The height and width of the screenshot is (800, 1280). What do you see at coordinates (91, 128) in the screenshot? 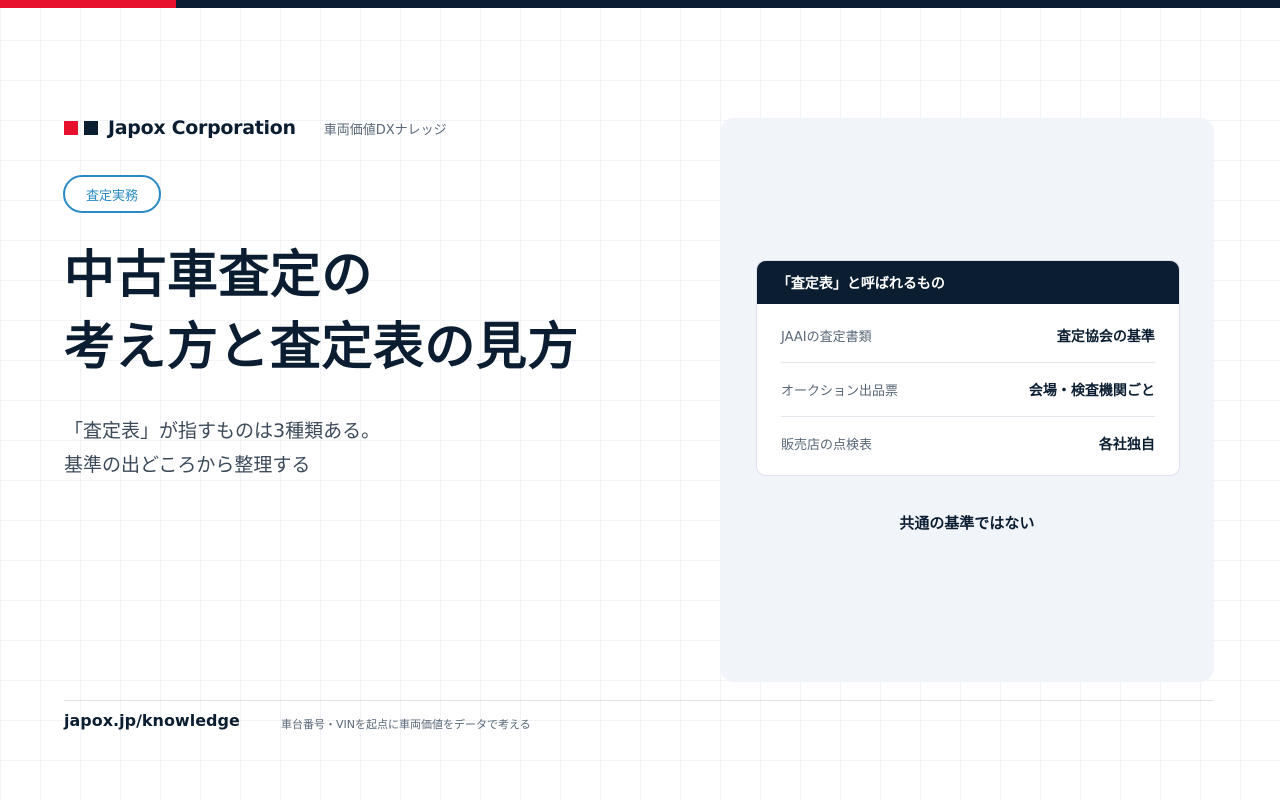
I see `logo-square-navy` at bounding box center [91, 128].